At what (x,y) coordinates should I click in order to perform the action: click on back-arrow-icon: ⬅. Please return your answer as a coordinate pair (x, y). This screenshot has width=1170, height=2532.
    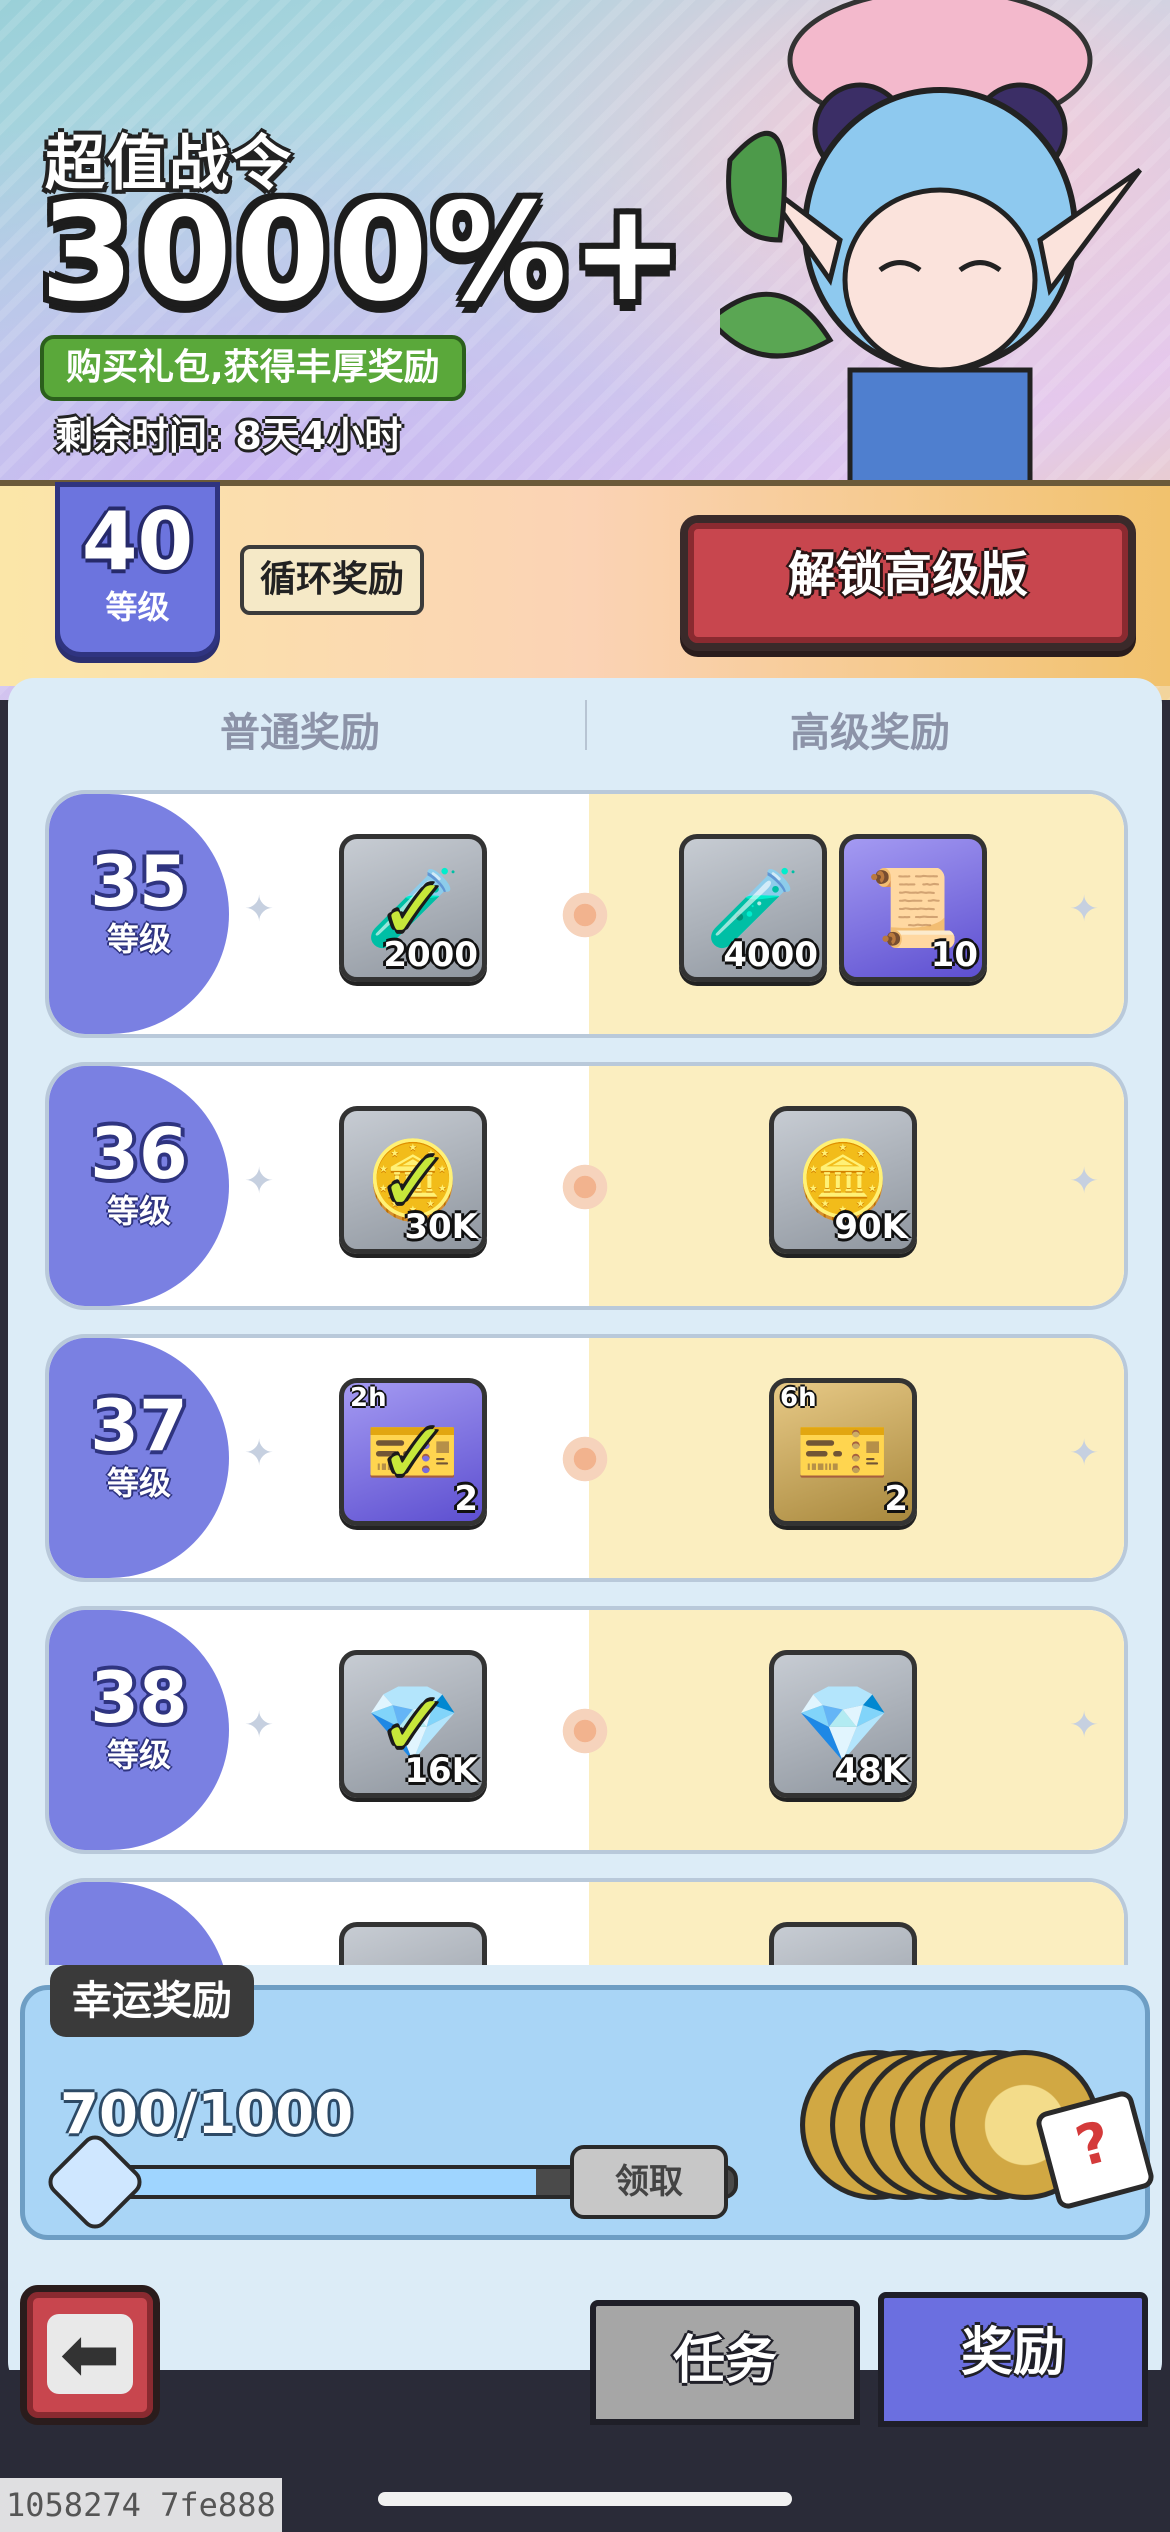
    Looking at the image, I should click on (90, 2354).